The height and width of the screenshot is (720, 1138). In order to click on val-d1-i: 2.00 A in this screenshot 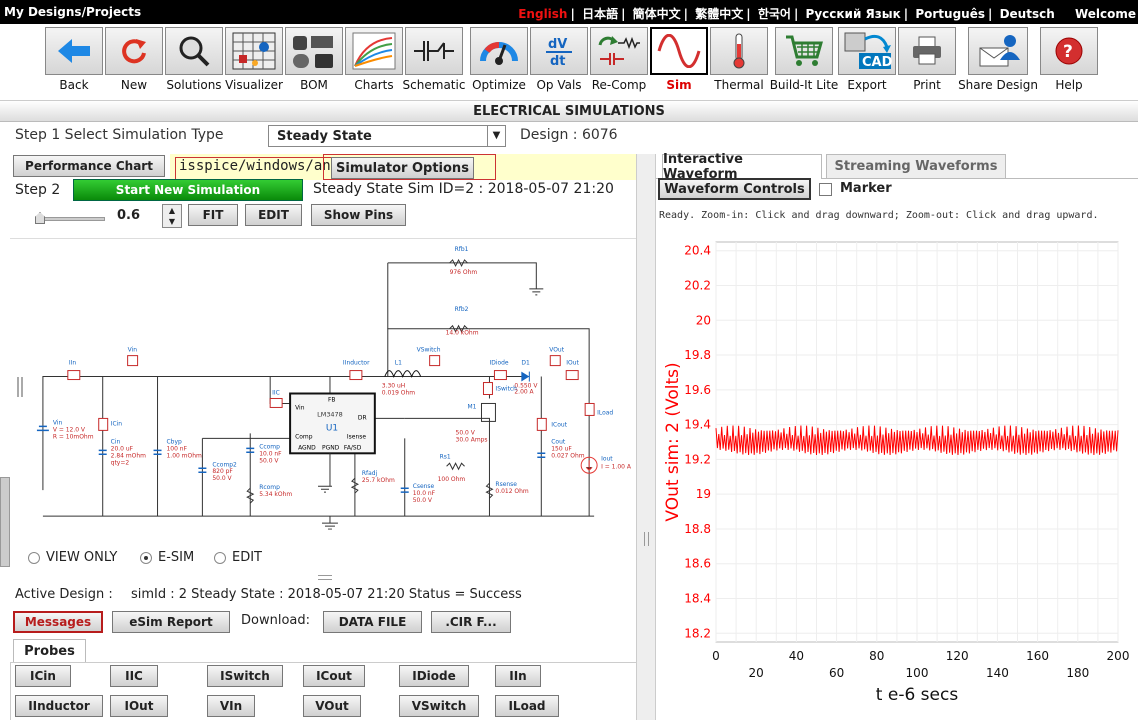, I will do `click(524, 392)`.